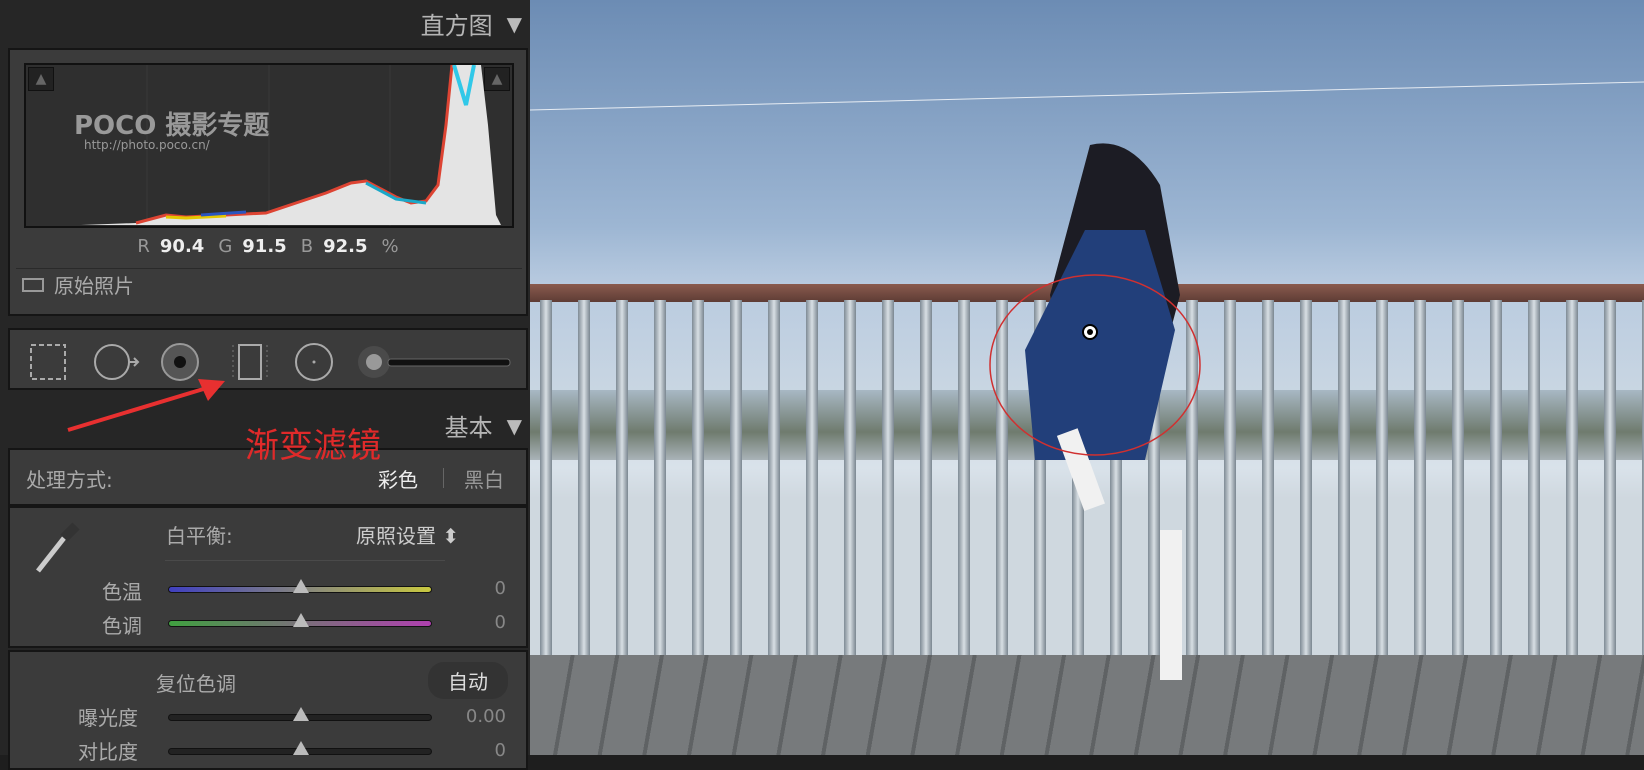 This screenshot has height=770, width=1644. I want to click on auto-tone-button: 自动, so click(468, 680).